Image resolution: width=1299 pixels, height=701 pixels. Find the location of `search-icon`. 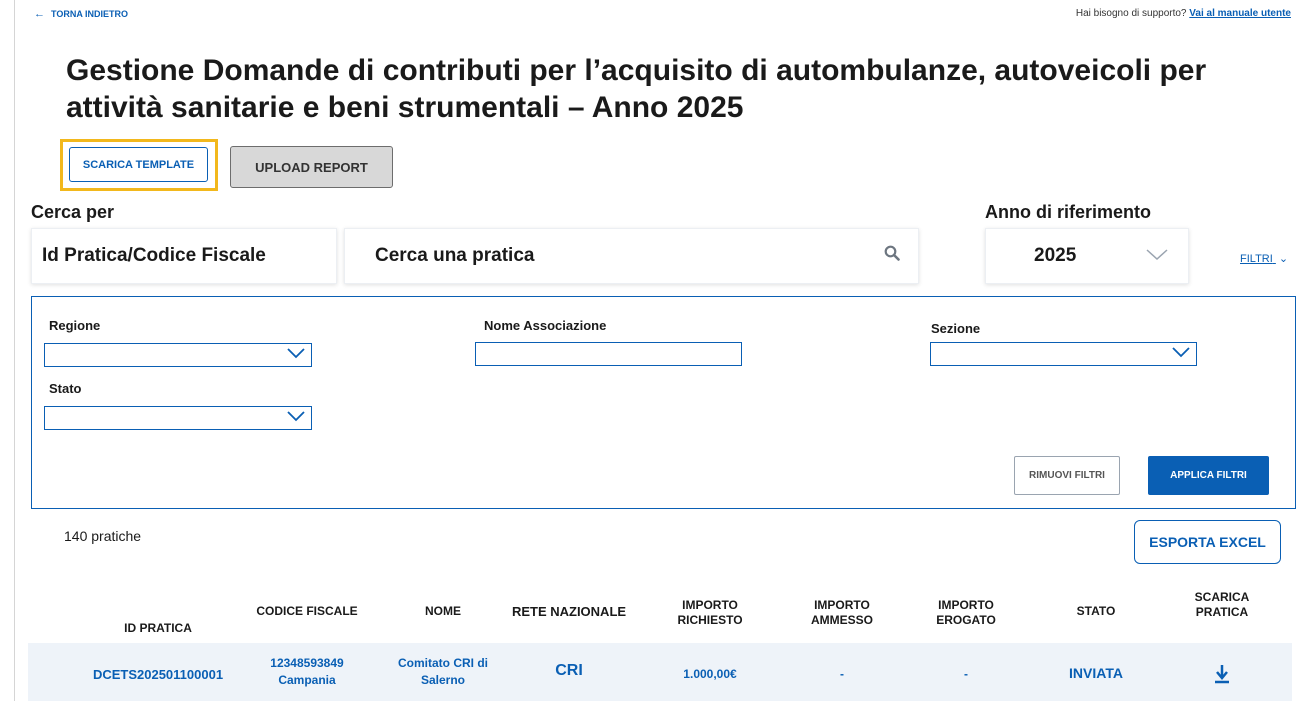

search-icon is located at coordinates (892, 256).